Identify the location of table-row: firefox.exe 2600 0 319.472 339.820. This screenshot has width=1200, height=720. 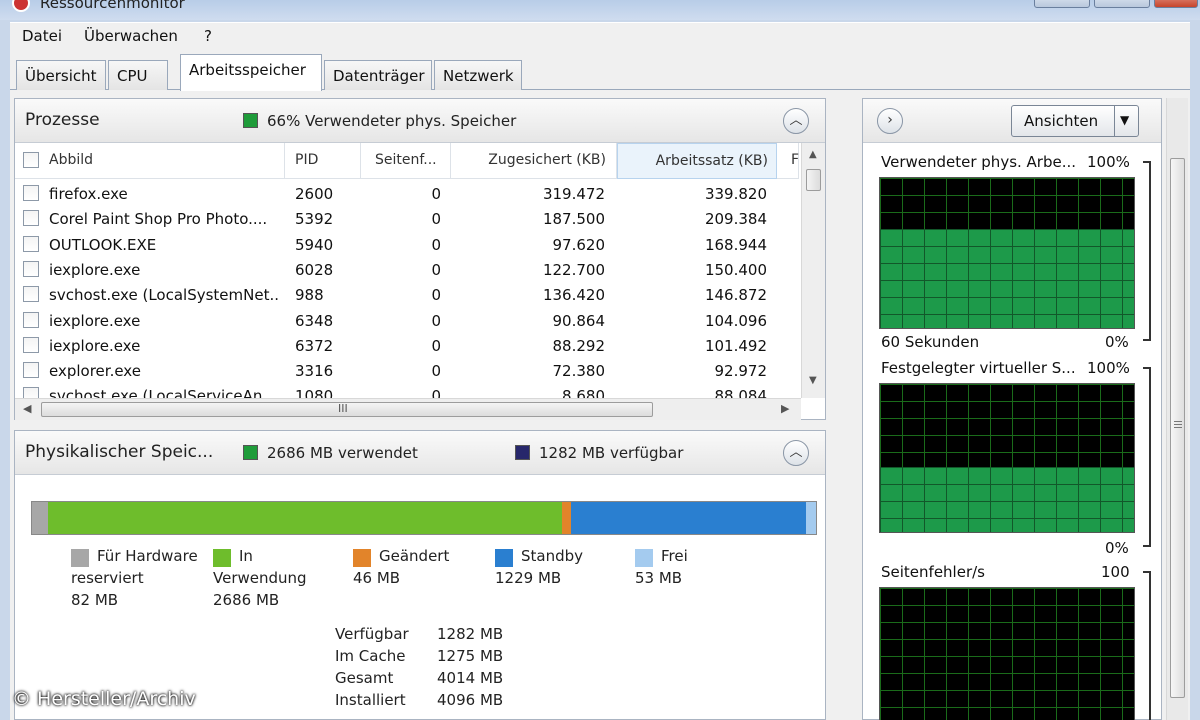
(407, 193).